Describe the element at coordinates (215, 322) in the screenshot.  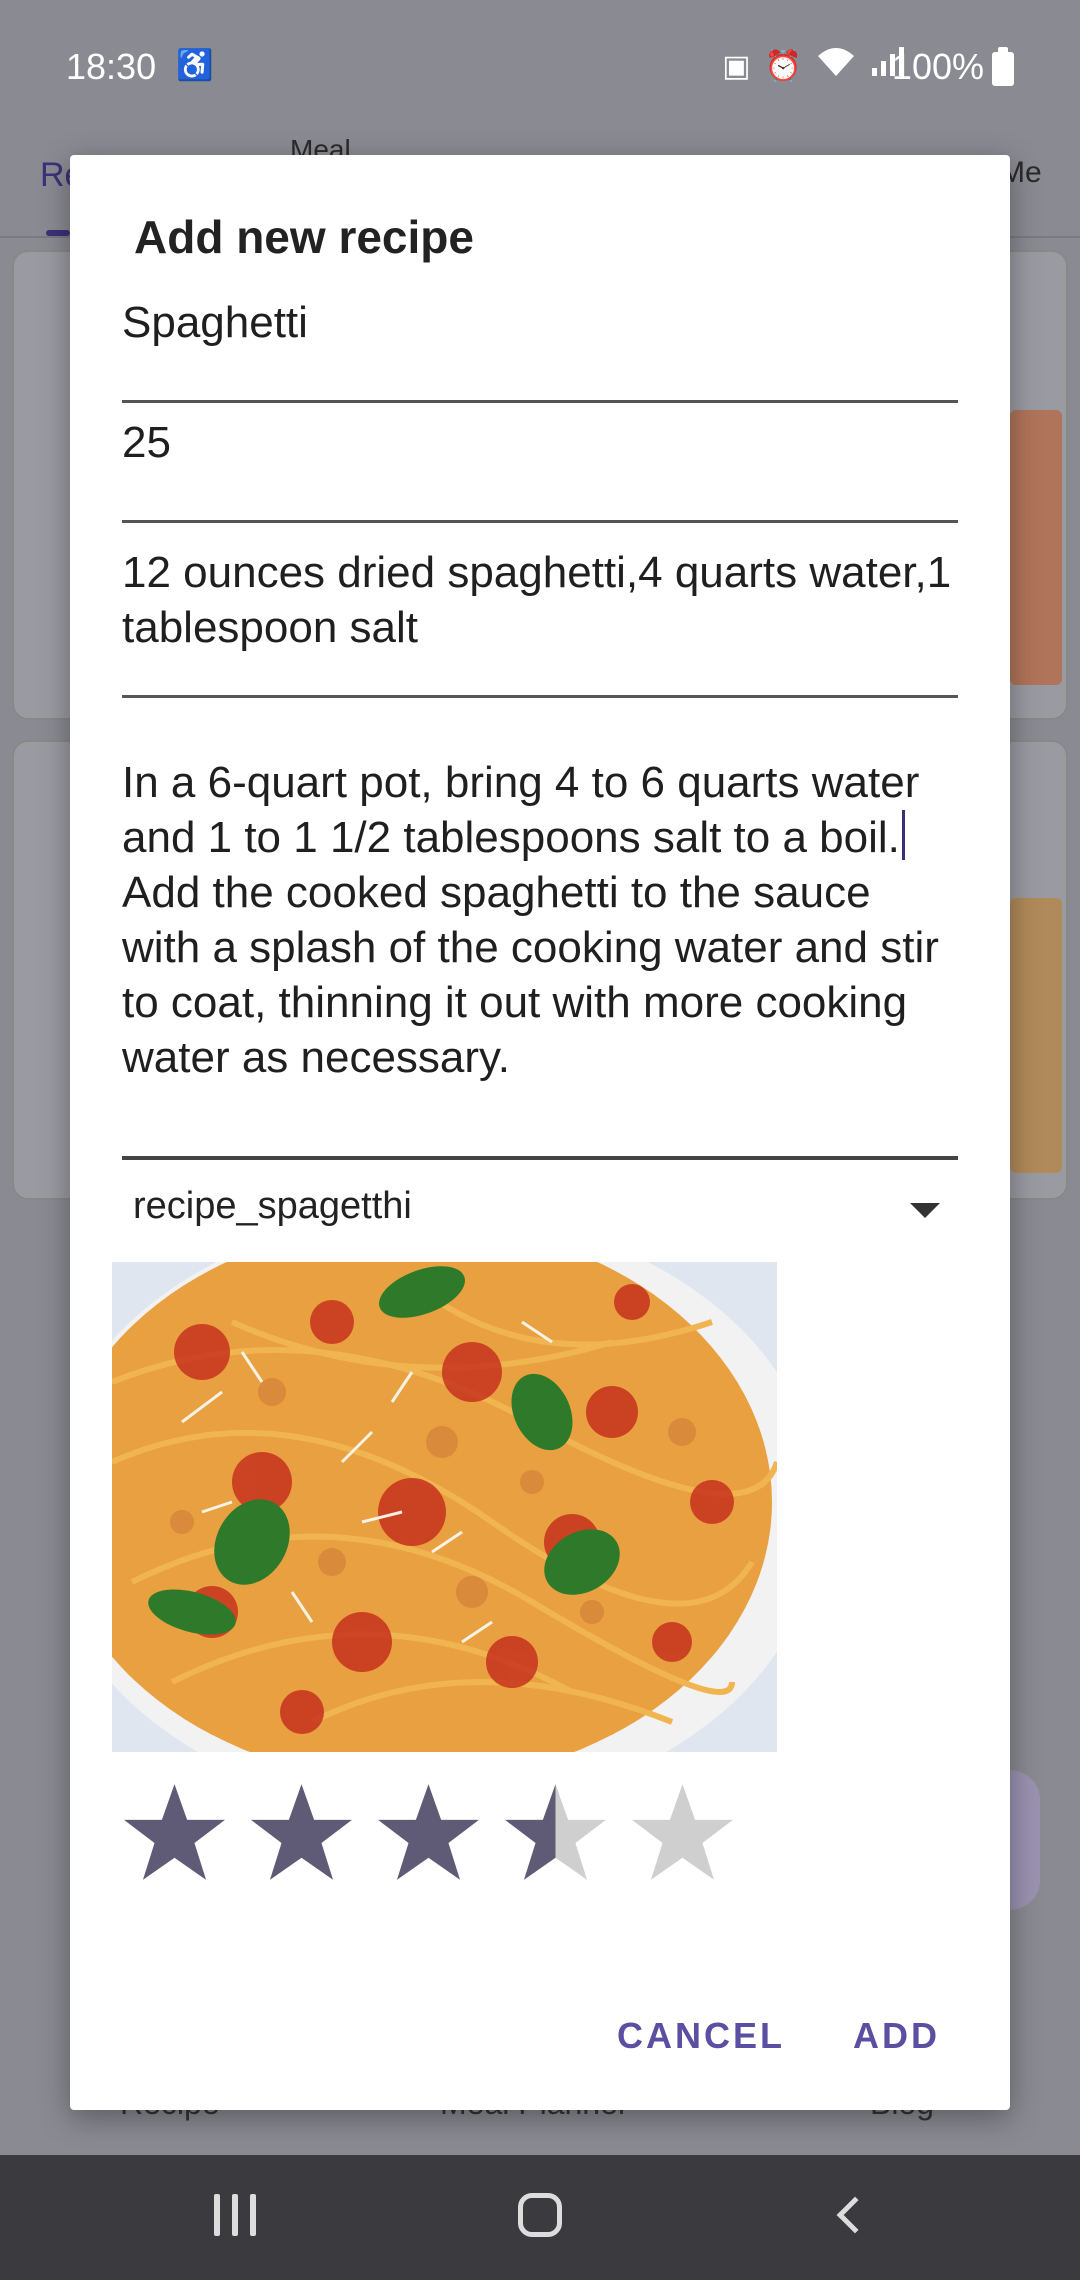
I see `recipe-name-value: Spaghetti` at that location.